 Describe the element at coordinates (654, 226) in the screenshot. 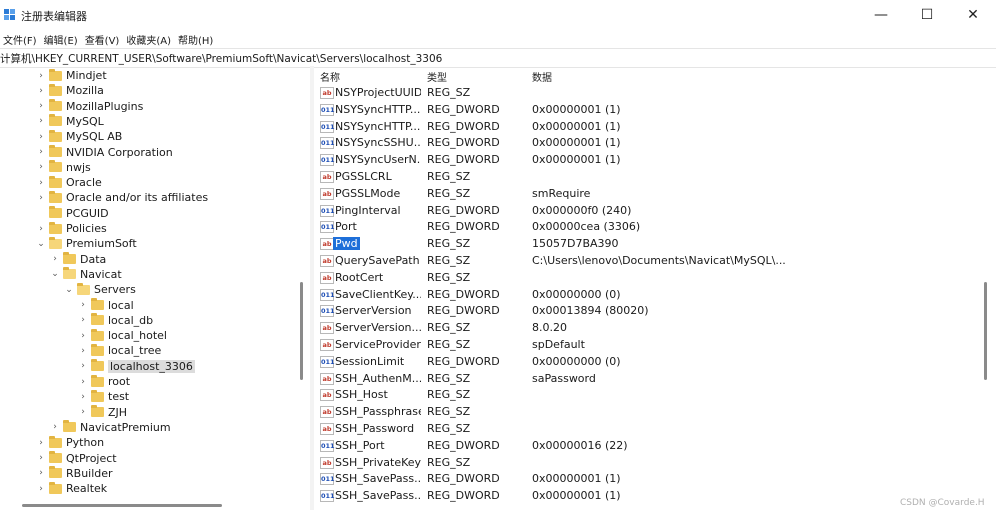

I see `value-row: 011 Port REG_DWORD 0x00000cea (3306)` at that location.